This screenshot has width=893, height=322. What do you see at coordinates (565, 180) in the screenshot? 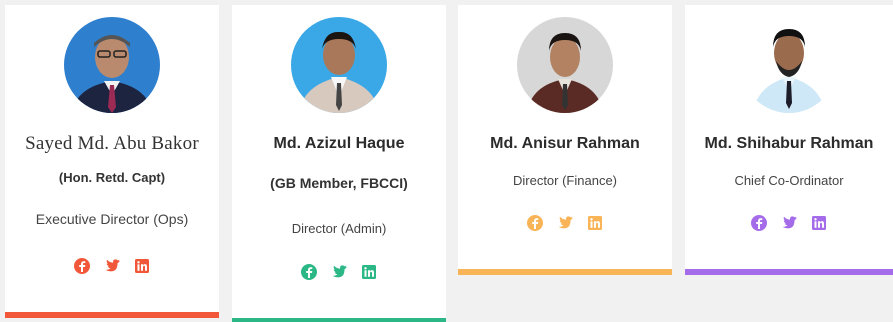
I see `member-role: Director (Finance)` at bounding box center [565, 180].